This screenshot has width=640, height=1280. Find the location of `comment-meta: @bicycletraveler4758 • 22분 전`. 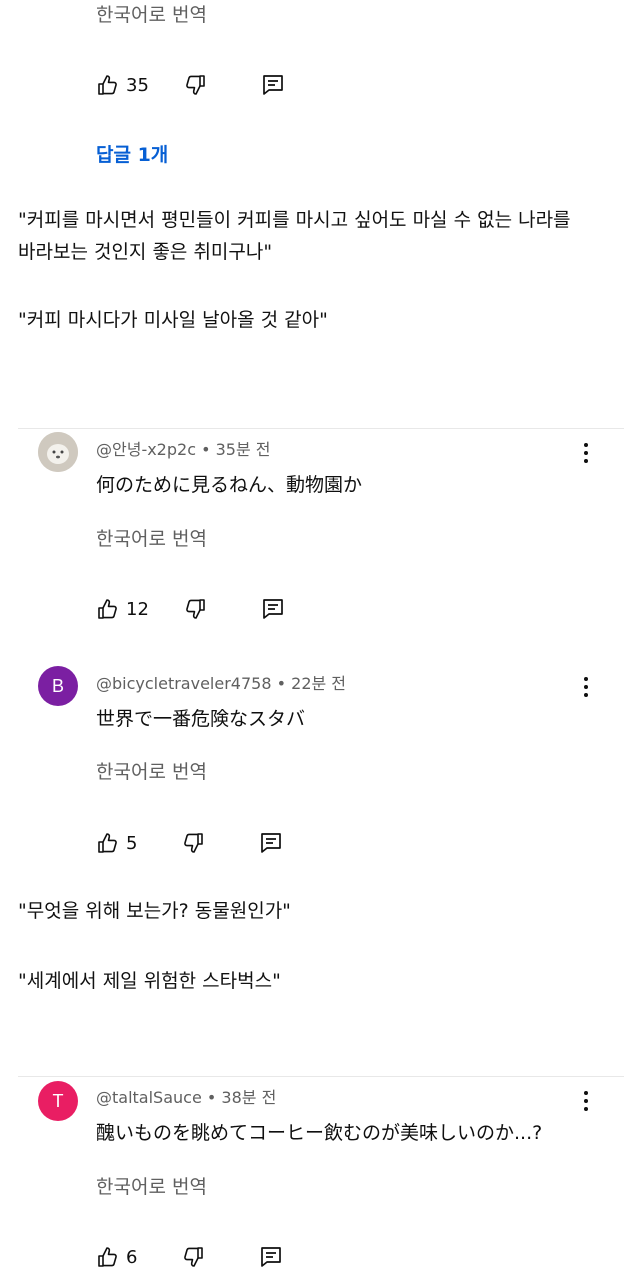

comment-meta: @bicycletraveler4758 • 22분 전 is located at coordinates (221, 682).